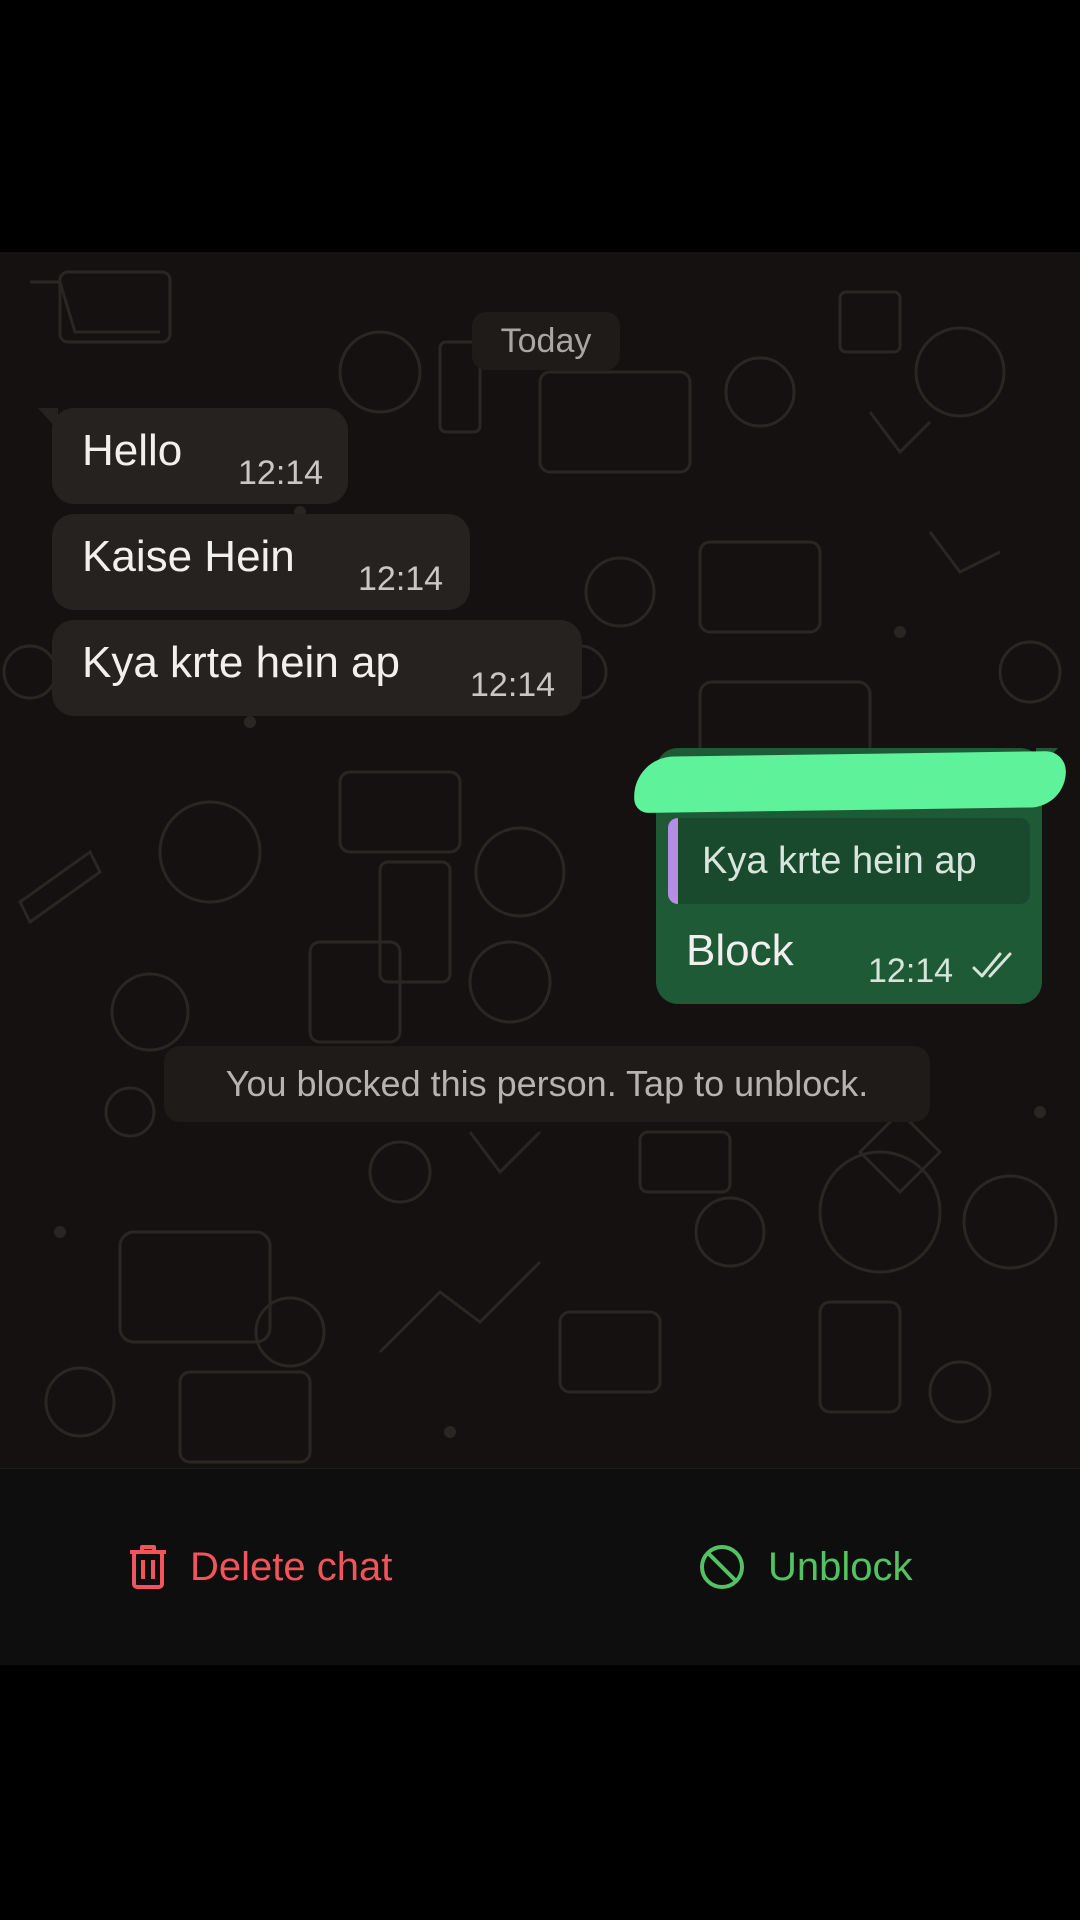 The height and width of the screenshot is (1920, 1080). Describe the element at coordinates (546, 341) in the screenshot. I see `date-separator: Today` at that location.